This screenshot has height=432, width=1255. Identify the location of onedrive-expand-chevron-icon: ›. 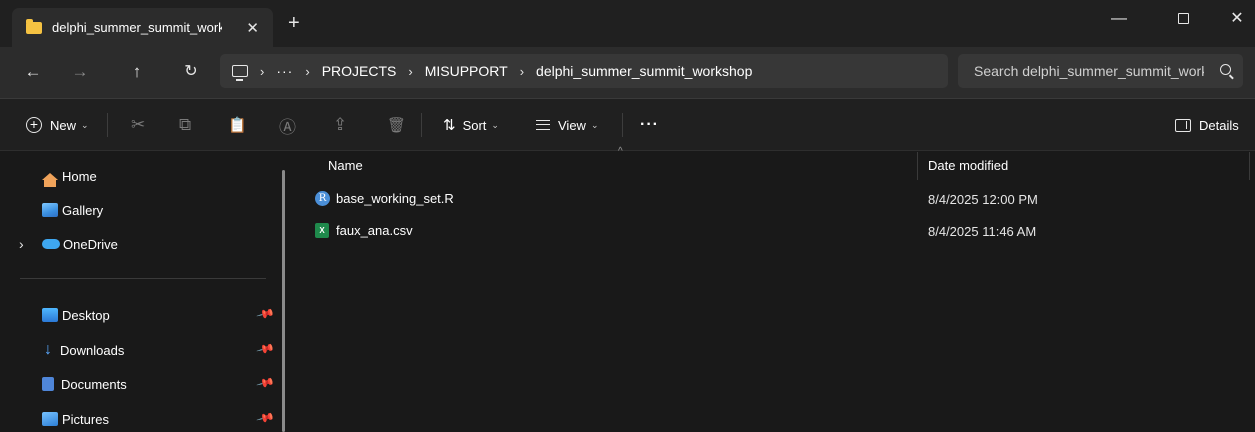
(21, 244).